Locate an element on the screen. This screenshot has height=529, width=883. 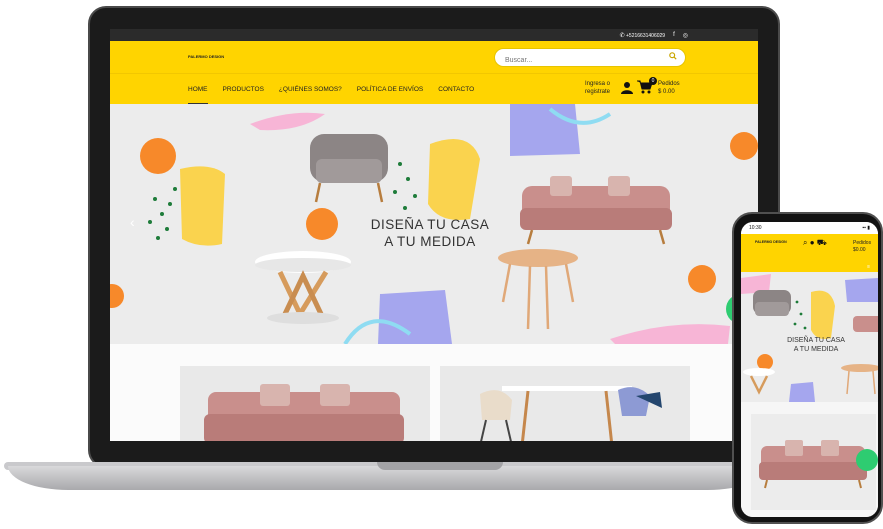
phone-logo: PALERMO DESIGN is located at coordinates (771, 242).